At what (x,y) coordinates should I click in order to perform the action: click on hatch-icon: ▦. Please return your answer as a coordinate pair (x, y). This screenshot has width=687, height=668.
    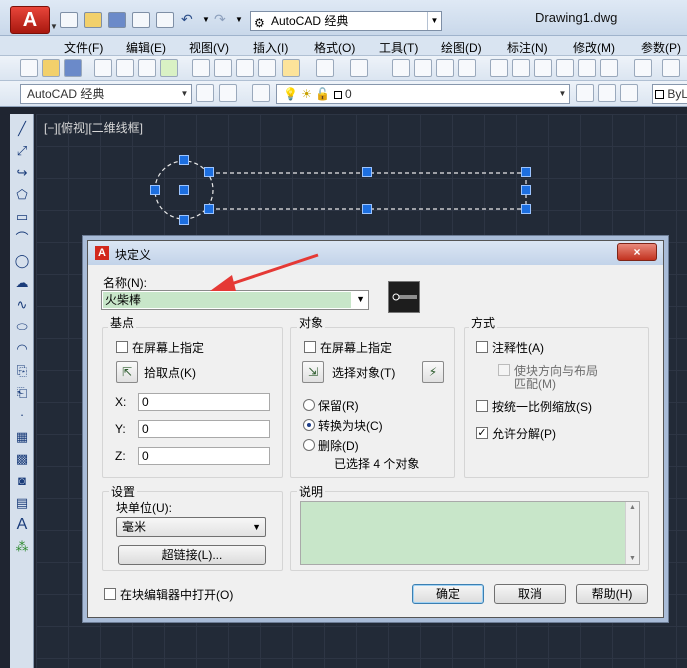
    Looking at the image, I should click on (22, 437).